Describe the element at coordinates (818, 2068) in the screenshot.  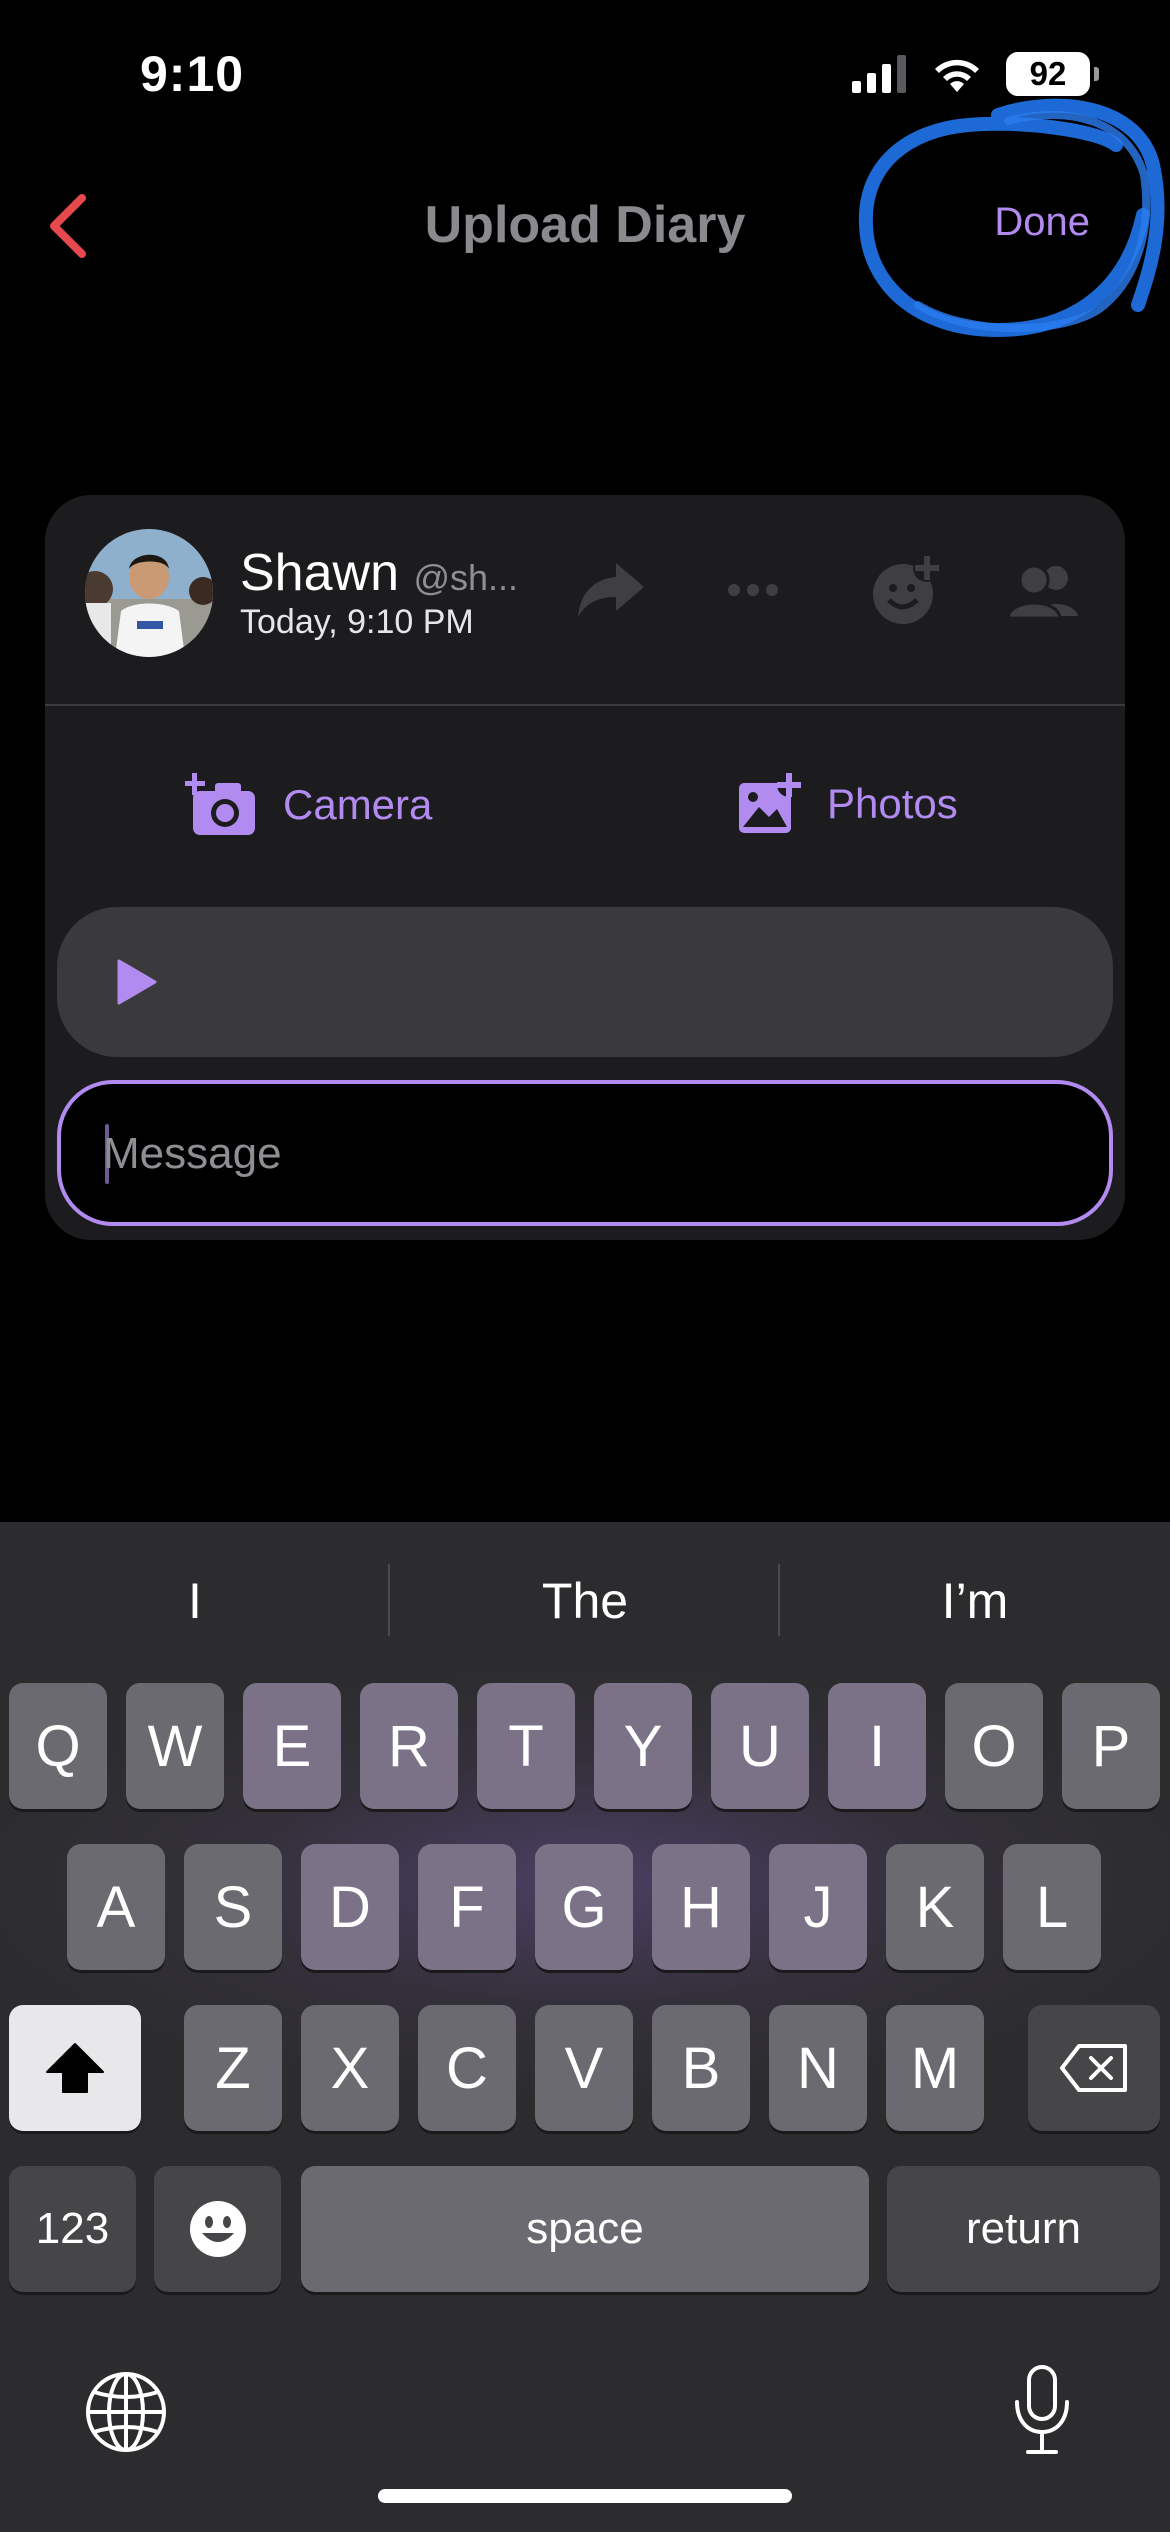
I see `key-n: N` at that location.